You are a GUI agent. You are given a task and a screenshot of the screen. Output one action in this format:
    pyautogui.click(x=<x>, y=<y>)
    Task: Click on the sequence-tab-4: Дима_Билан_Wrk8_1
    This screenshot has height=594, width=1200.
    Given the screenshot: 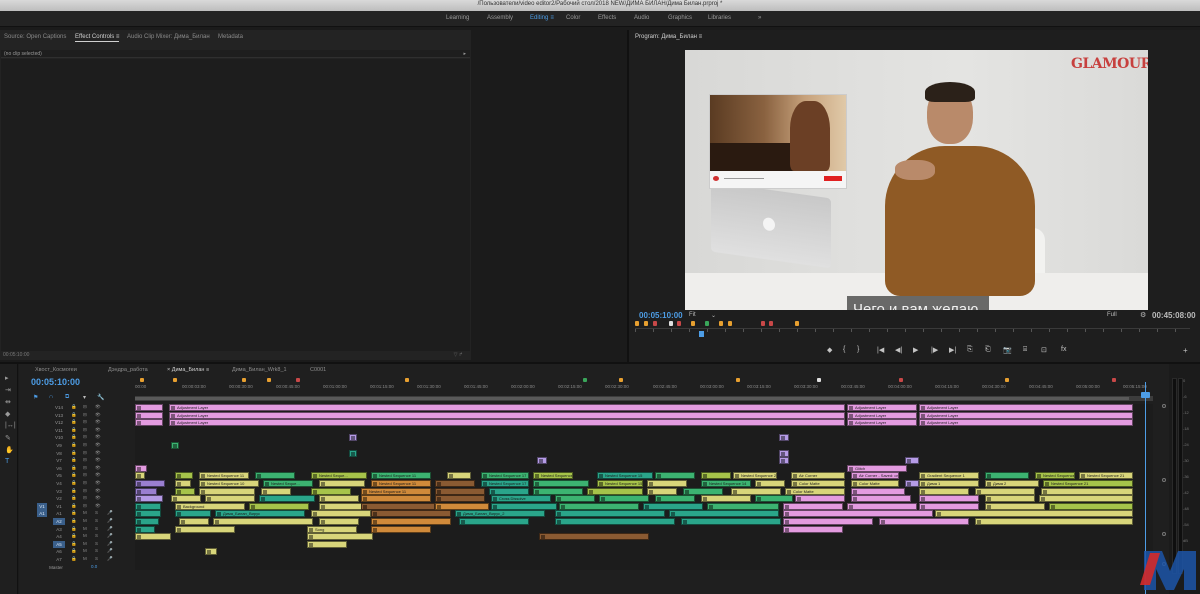 What is the action you would take?
    pyautogui.click(x=259, y=370)
    